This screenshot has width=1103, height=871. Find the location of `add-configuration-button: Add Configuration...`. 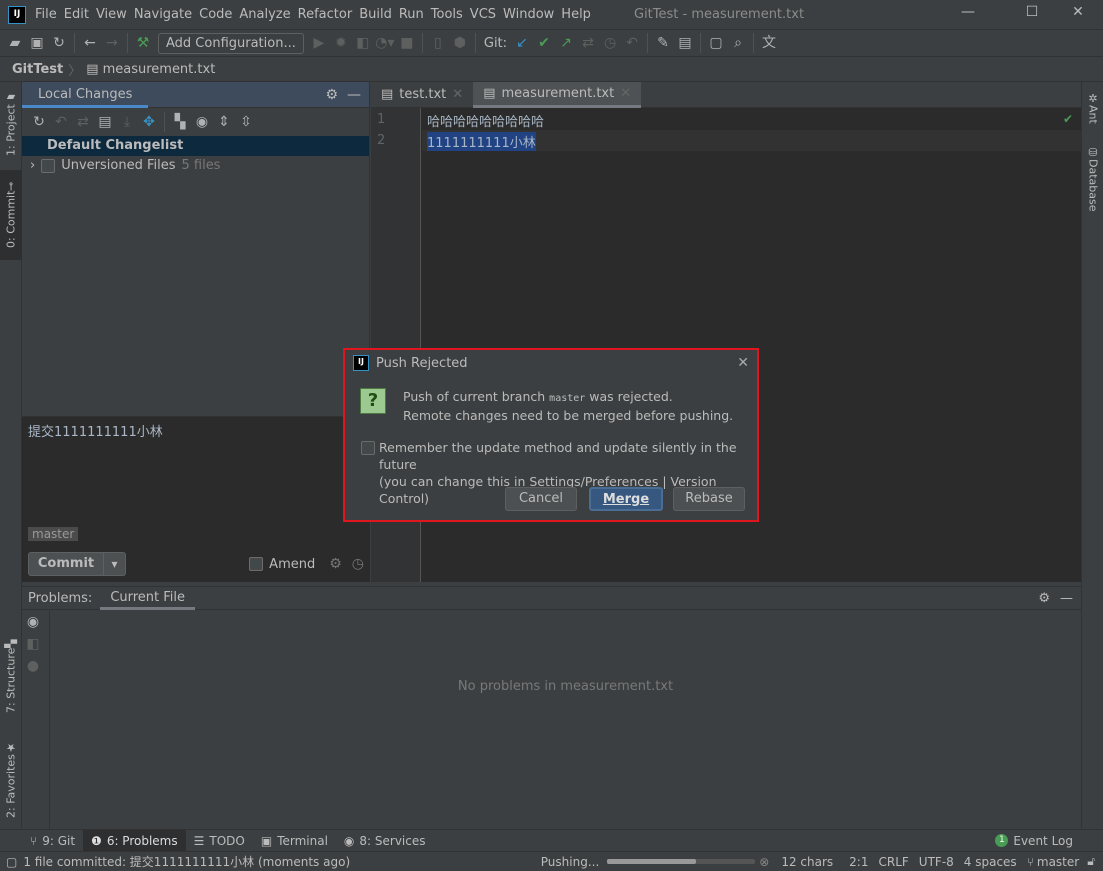

add-configuration-button: Add Configuration... is located at coordinates (231, 43).